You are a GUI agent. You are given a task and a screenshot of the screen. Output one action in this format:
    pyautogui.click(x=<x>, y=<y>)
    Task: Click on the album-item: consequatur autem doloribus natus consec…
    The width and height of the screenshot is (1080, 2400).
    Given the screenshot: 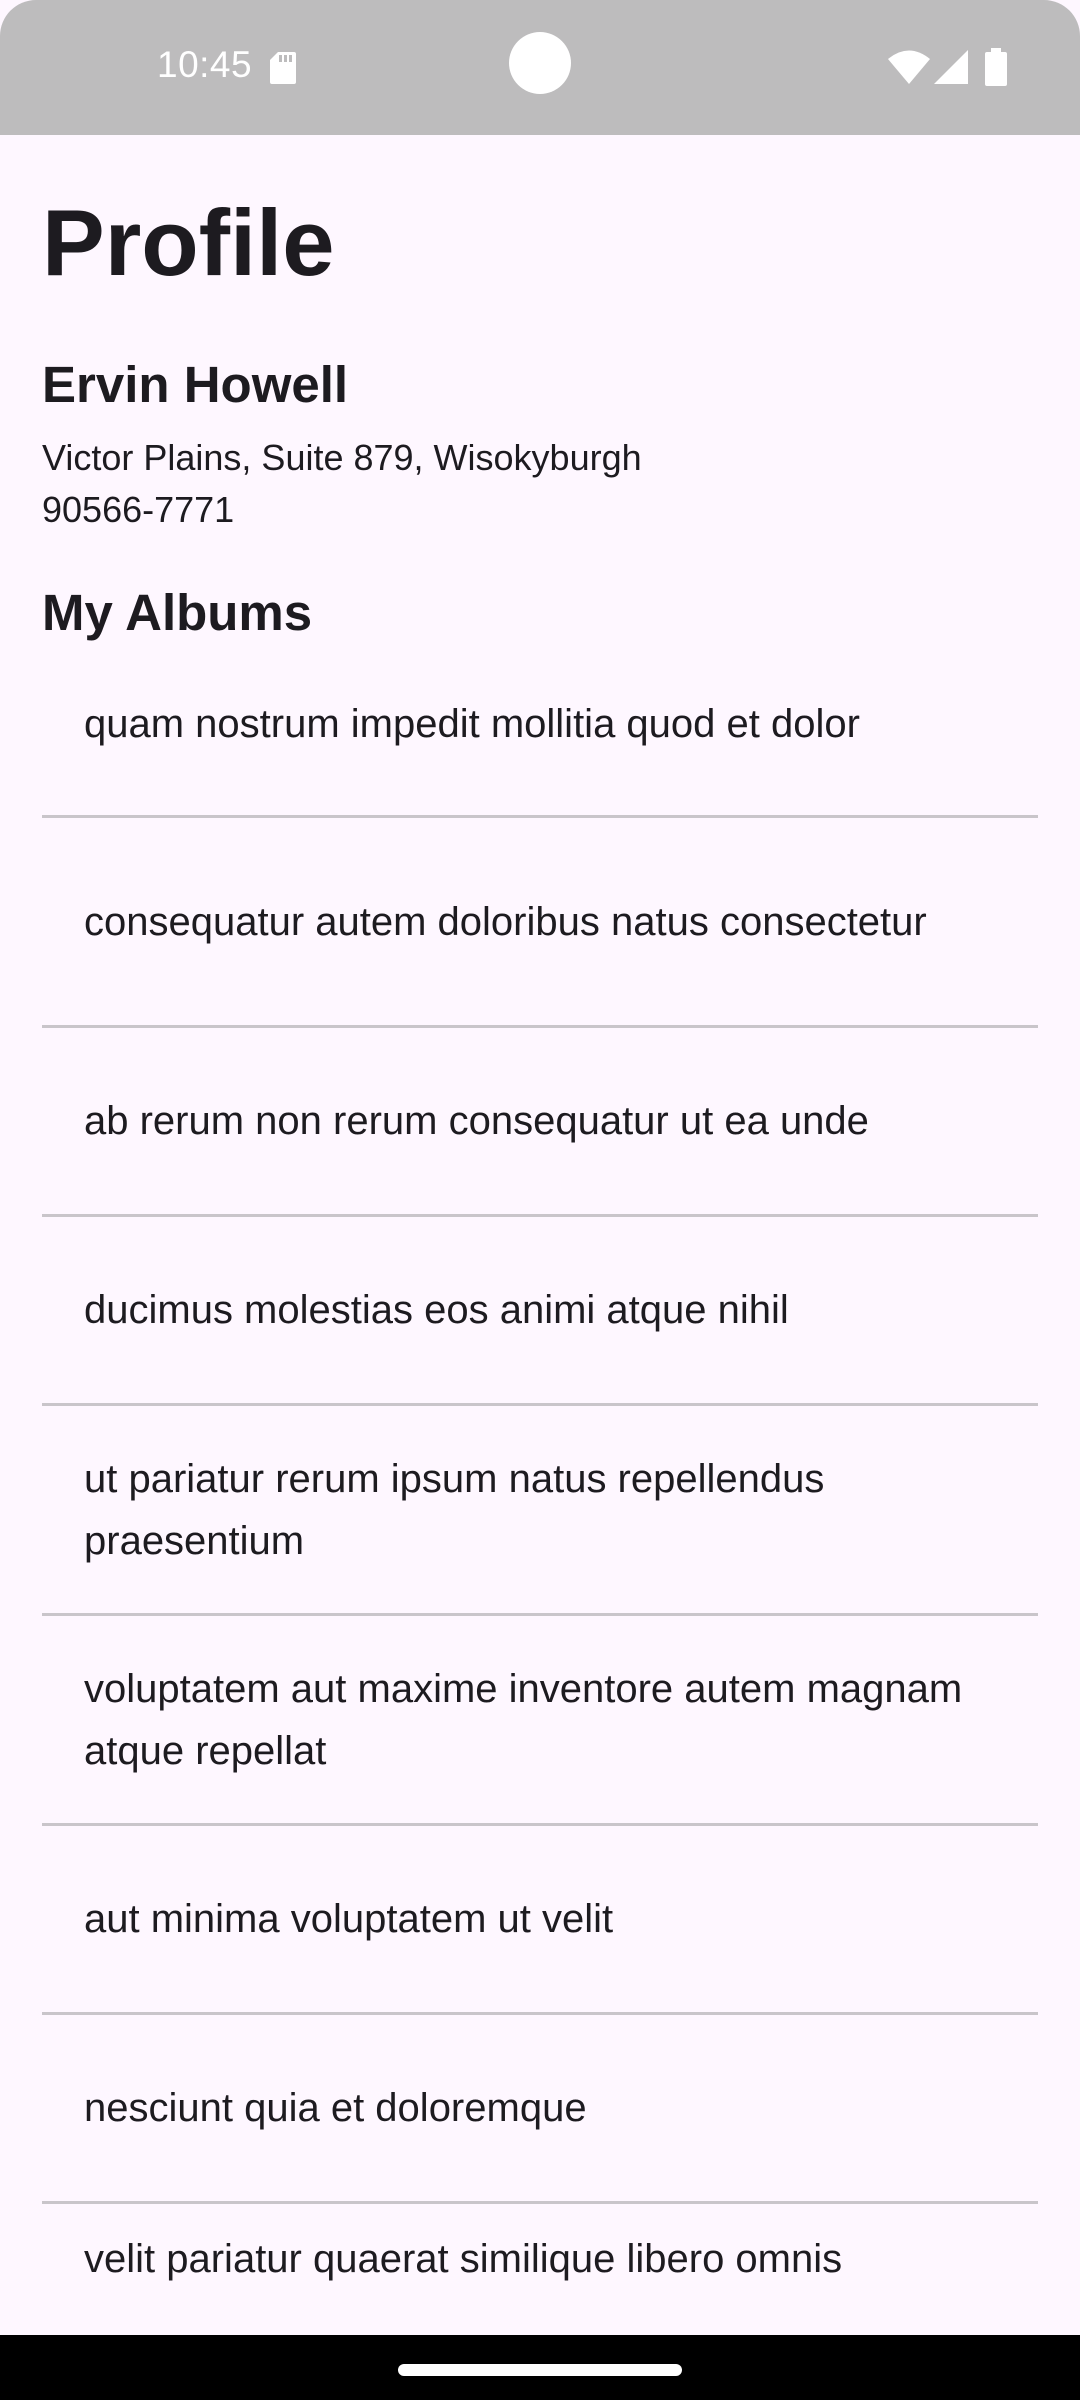 What is the action you would take?
    pyautogui.click(x=540, y=923)
    